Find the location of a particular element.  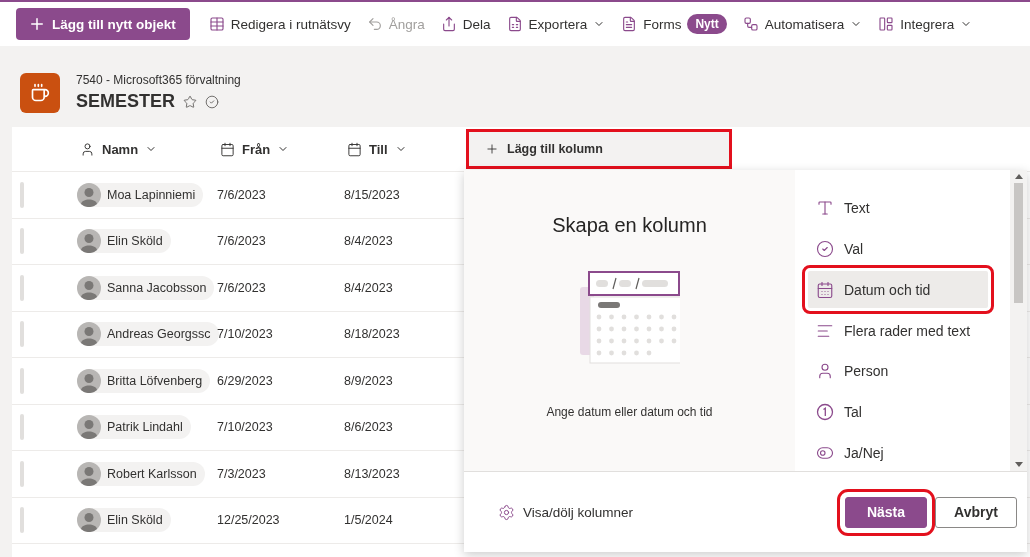

scroll-down-icon is located at coordinates (1018, 464).